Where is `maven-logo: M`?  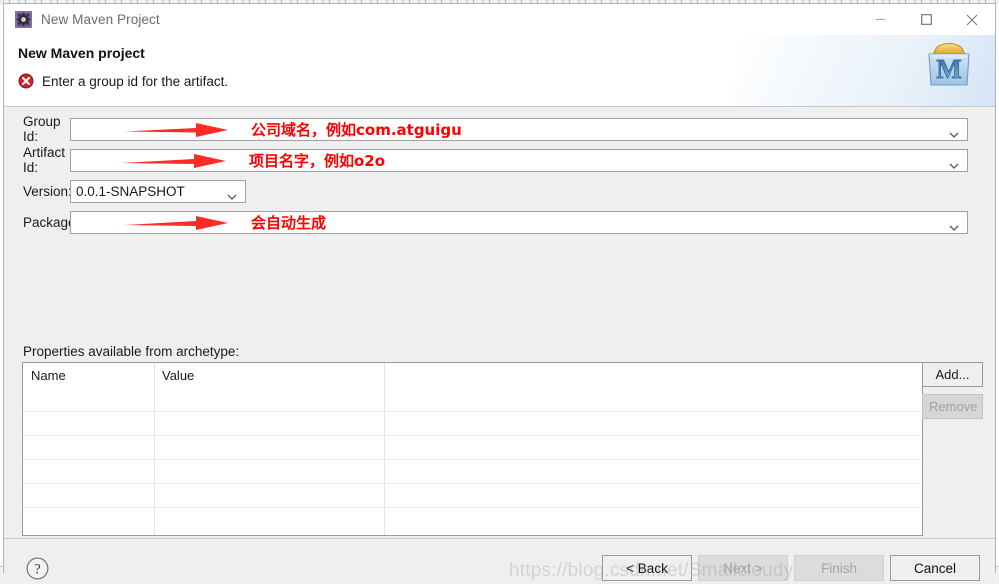 maven-logo: M is located at coordinates (949, 63).